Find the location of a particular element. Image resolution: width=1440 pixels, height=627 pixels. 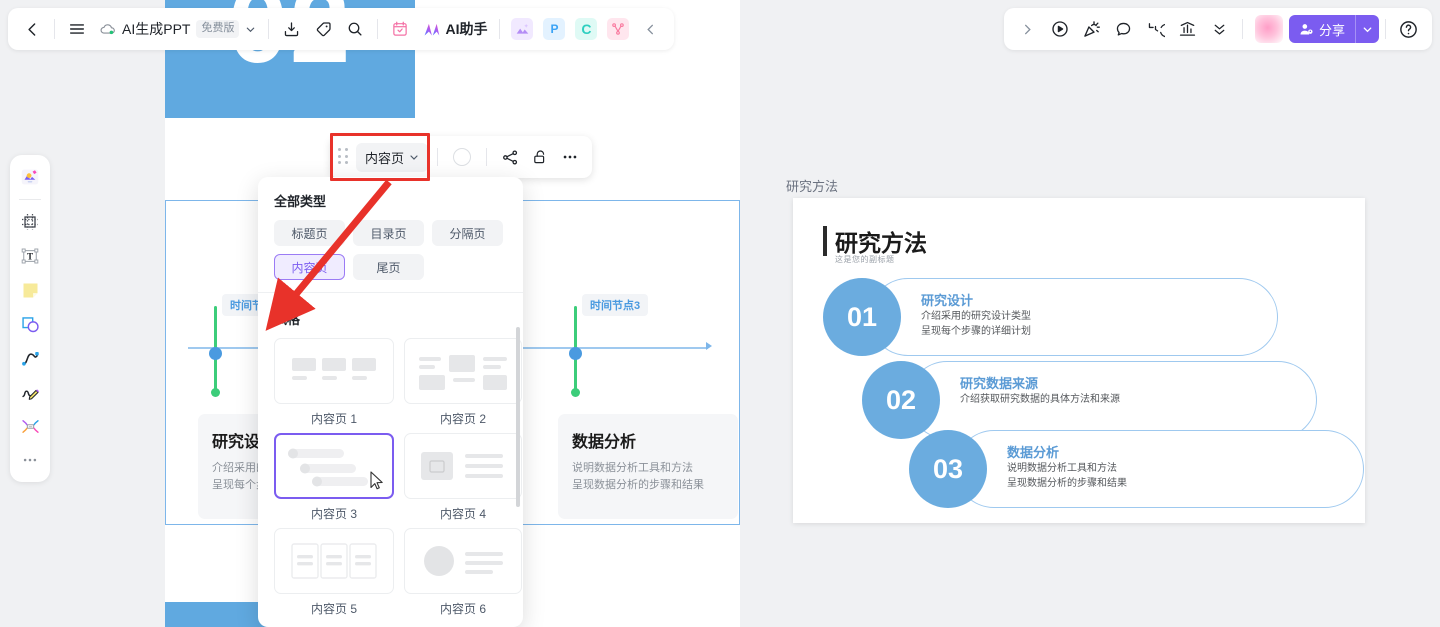

download-button is located at coordinates (291, 29).